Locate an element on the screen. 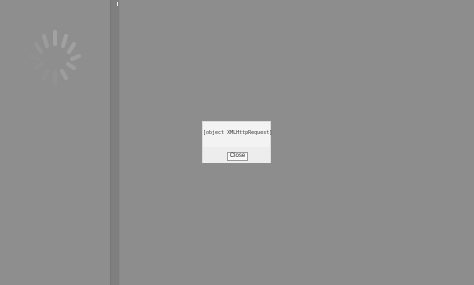  loading-spinner-icon is located at coordinates (55, 57).